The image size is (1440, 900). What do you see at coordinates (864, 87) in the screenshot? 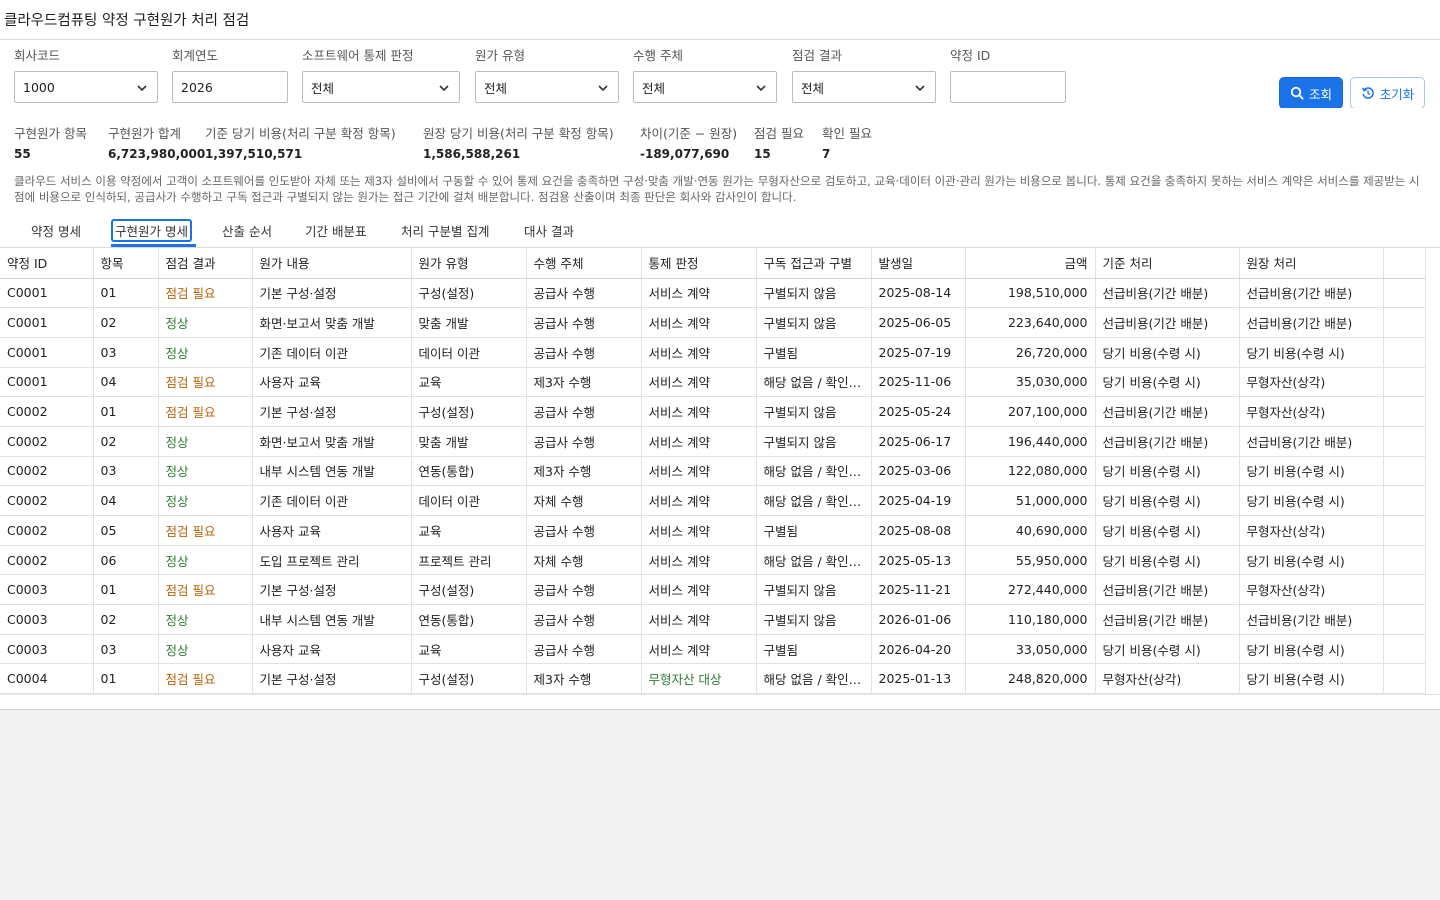
I see `result-select: 전체` at bounding box center [864, 87].